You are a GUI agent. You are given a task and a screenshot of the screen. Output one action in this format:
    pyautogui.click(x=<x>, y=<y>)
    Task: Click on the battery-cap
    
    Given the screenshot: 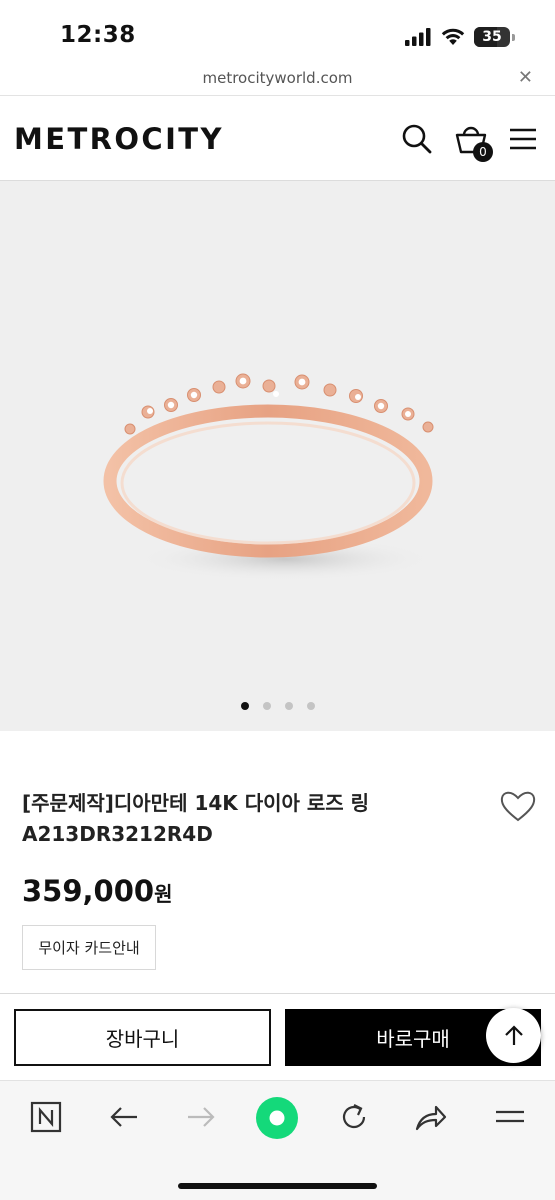 What is the action you would take?
    pyautogui.click(x=513, y=37)
    